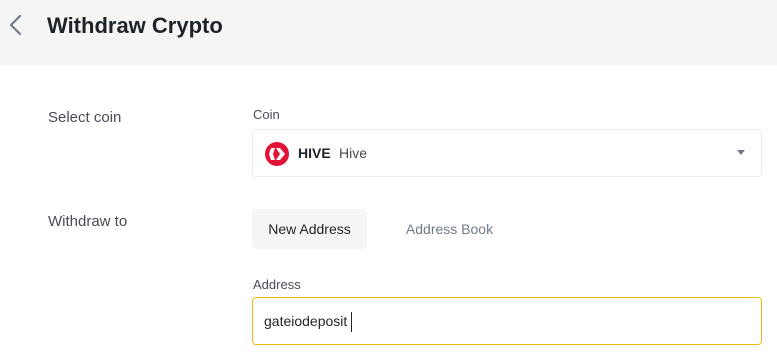 The height and width of the screenshot is (359, 777). I want to click on coin-select: HIVE Hive, so click(507, 153).